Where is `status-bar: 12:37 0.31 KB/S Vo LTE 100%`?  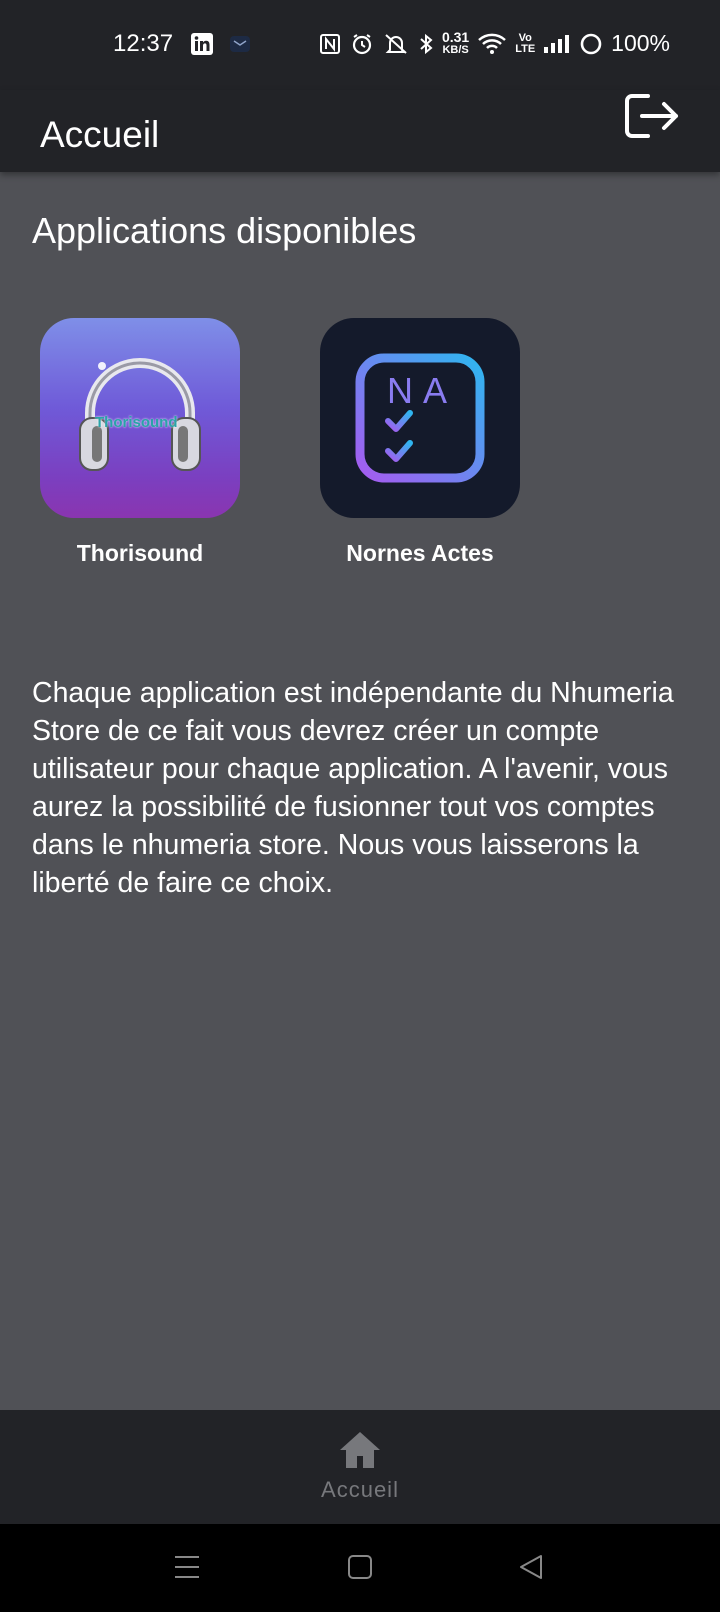
status-bar: 12:37 0.31 KB/S Vo LTE 100% is located at coordinates (360, 45).